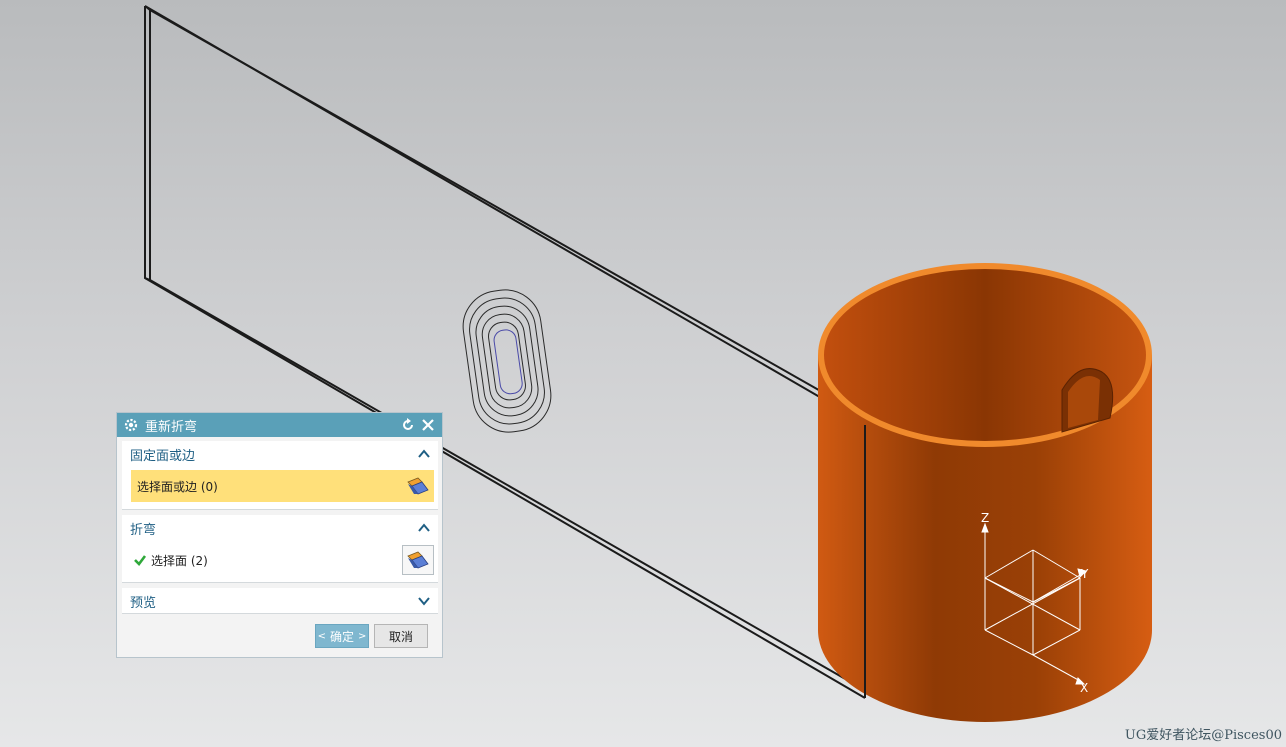  What do you see at coordinates (177, 486) in the screenshot?
I see `select-face-or-edge-label: 选择面或边 (0)` at bounding box center [177, 486].